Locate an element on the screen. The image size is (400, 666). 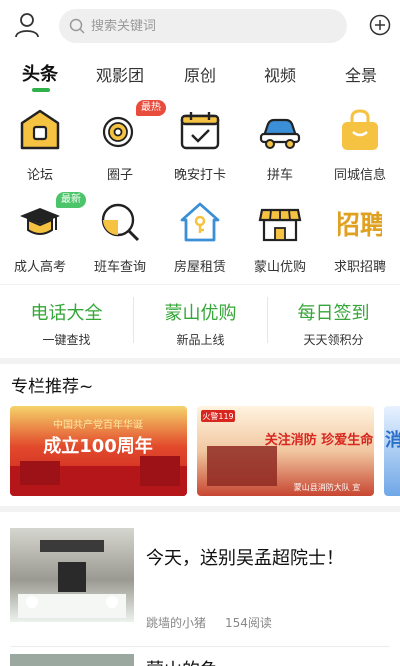
tab-video: 视频 is located at coordinates (280, 74).